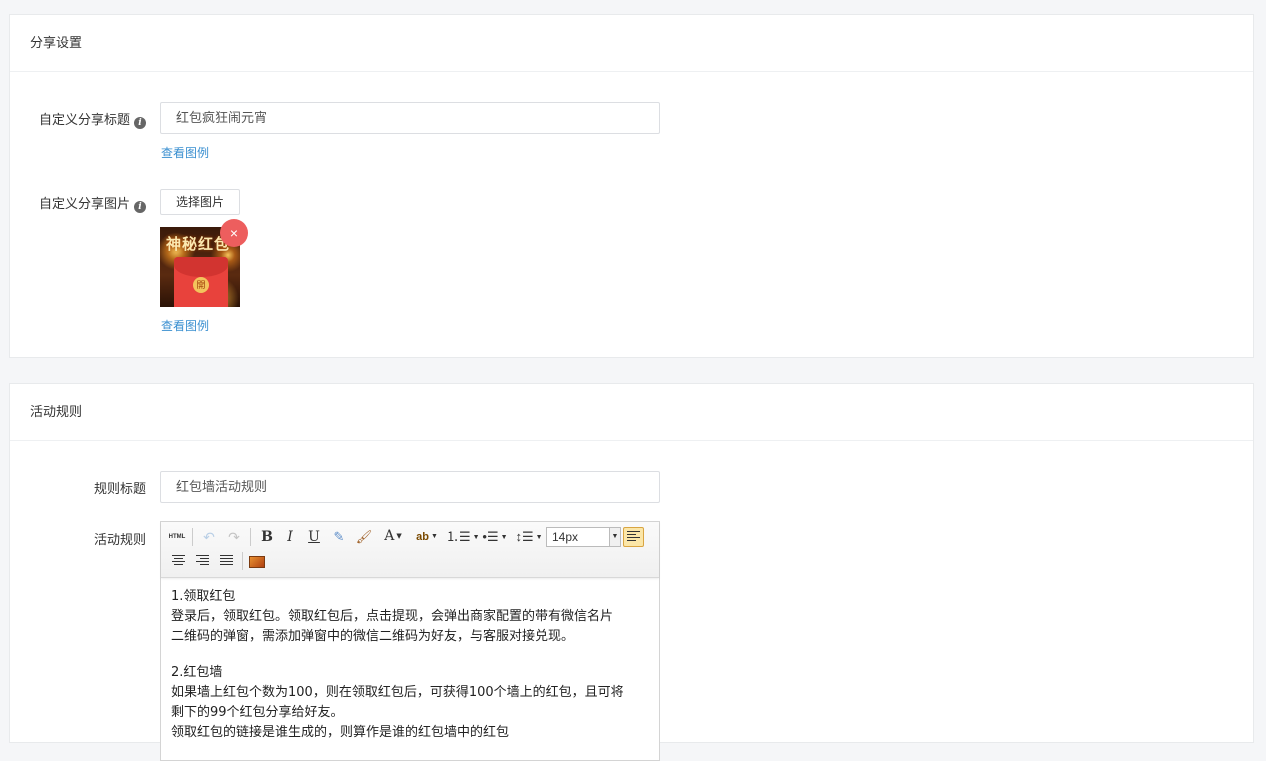 The width and height of the screenshot is (1266, 761). I want to click on rule-paragraph-line: 登录后，领取红包。领取红包后，点击提现，会弹出商家配置的带有微信名片, so click(392, 616).